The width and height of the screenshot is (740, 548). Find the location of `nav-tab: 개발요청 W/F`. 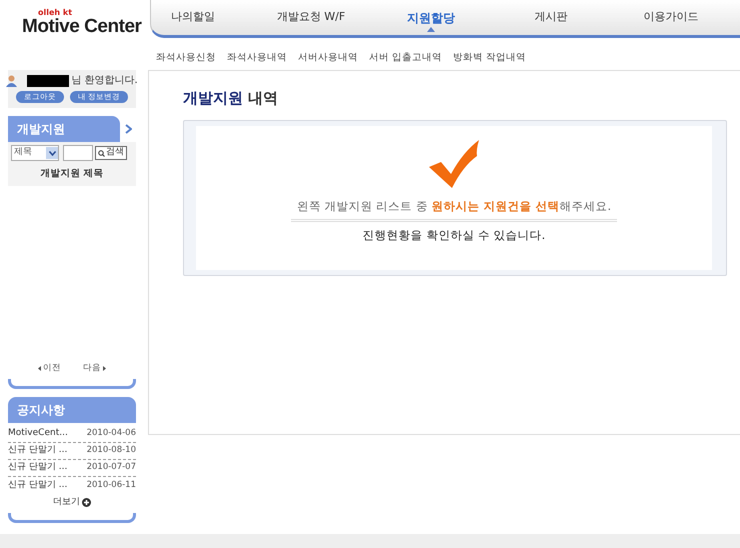

nav-tab: 개발요청 W/F is located at coordinates (311, 17).